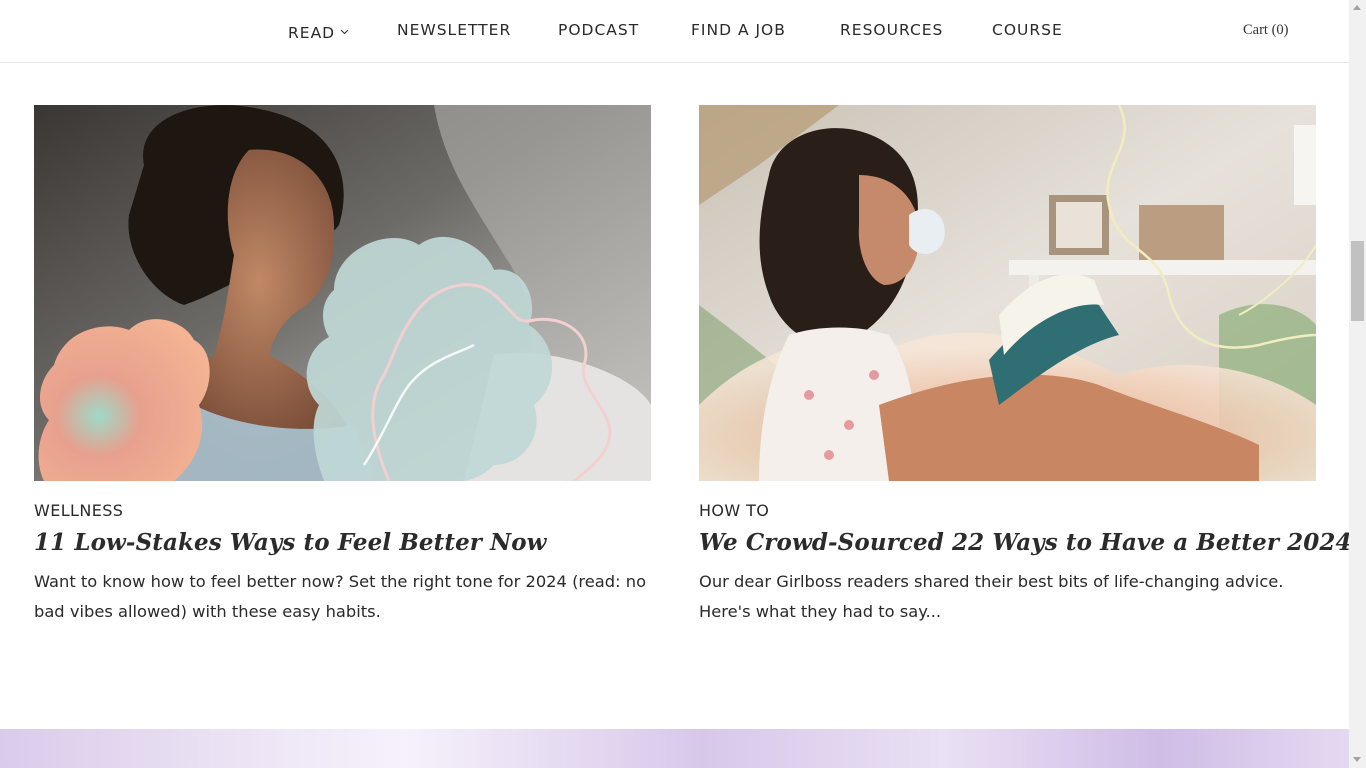 This screenshot has width=1366, height=768. I want to click on nav-item-newsletter: NEWSLETTER, so click(454, 30).